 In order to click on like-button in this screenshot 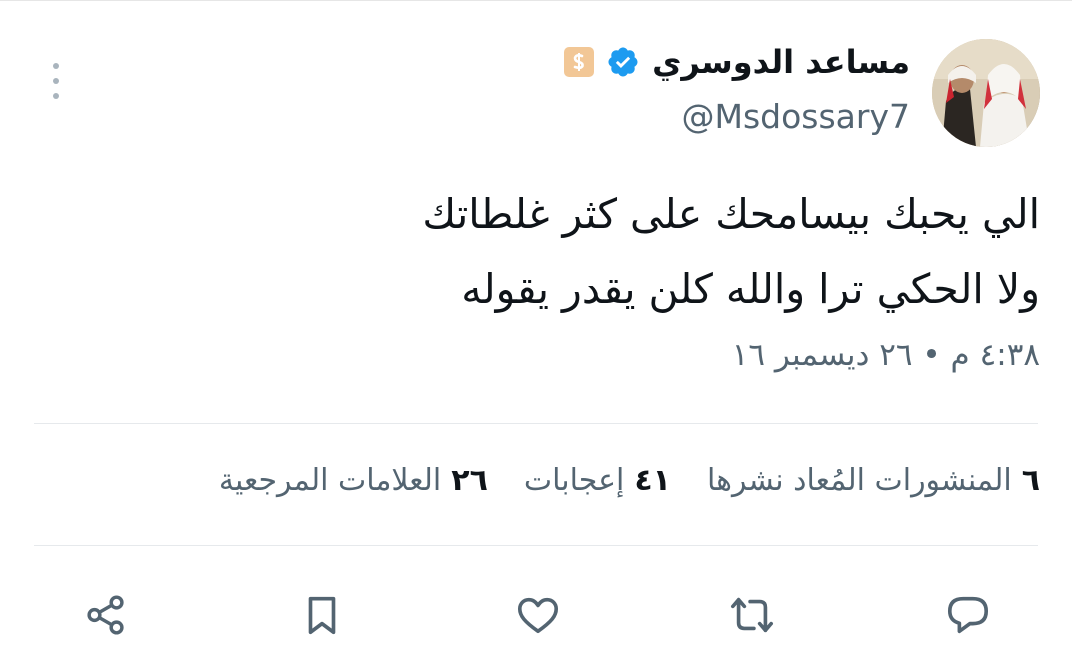, I will do `click(538, 615)`.